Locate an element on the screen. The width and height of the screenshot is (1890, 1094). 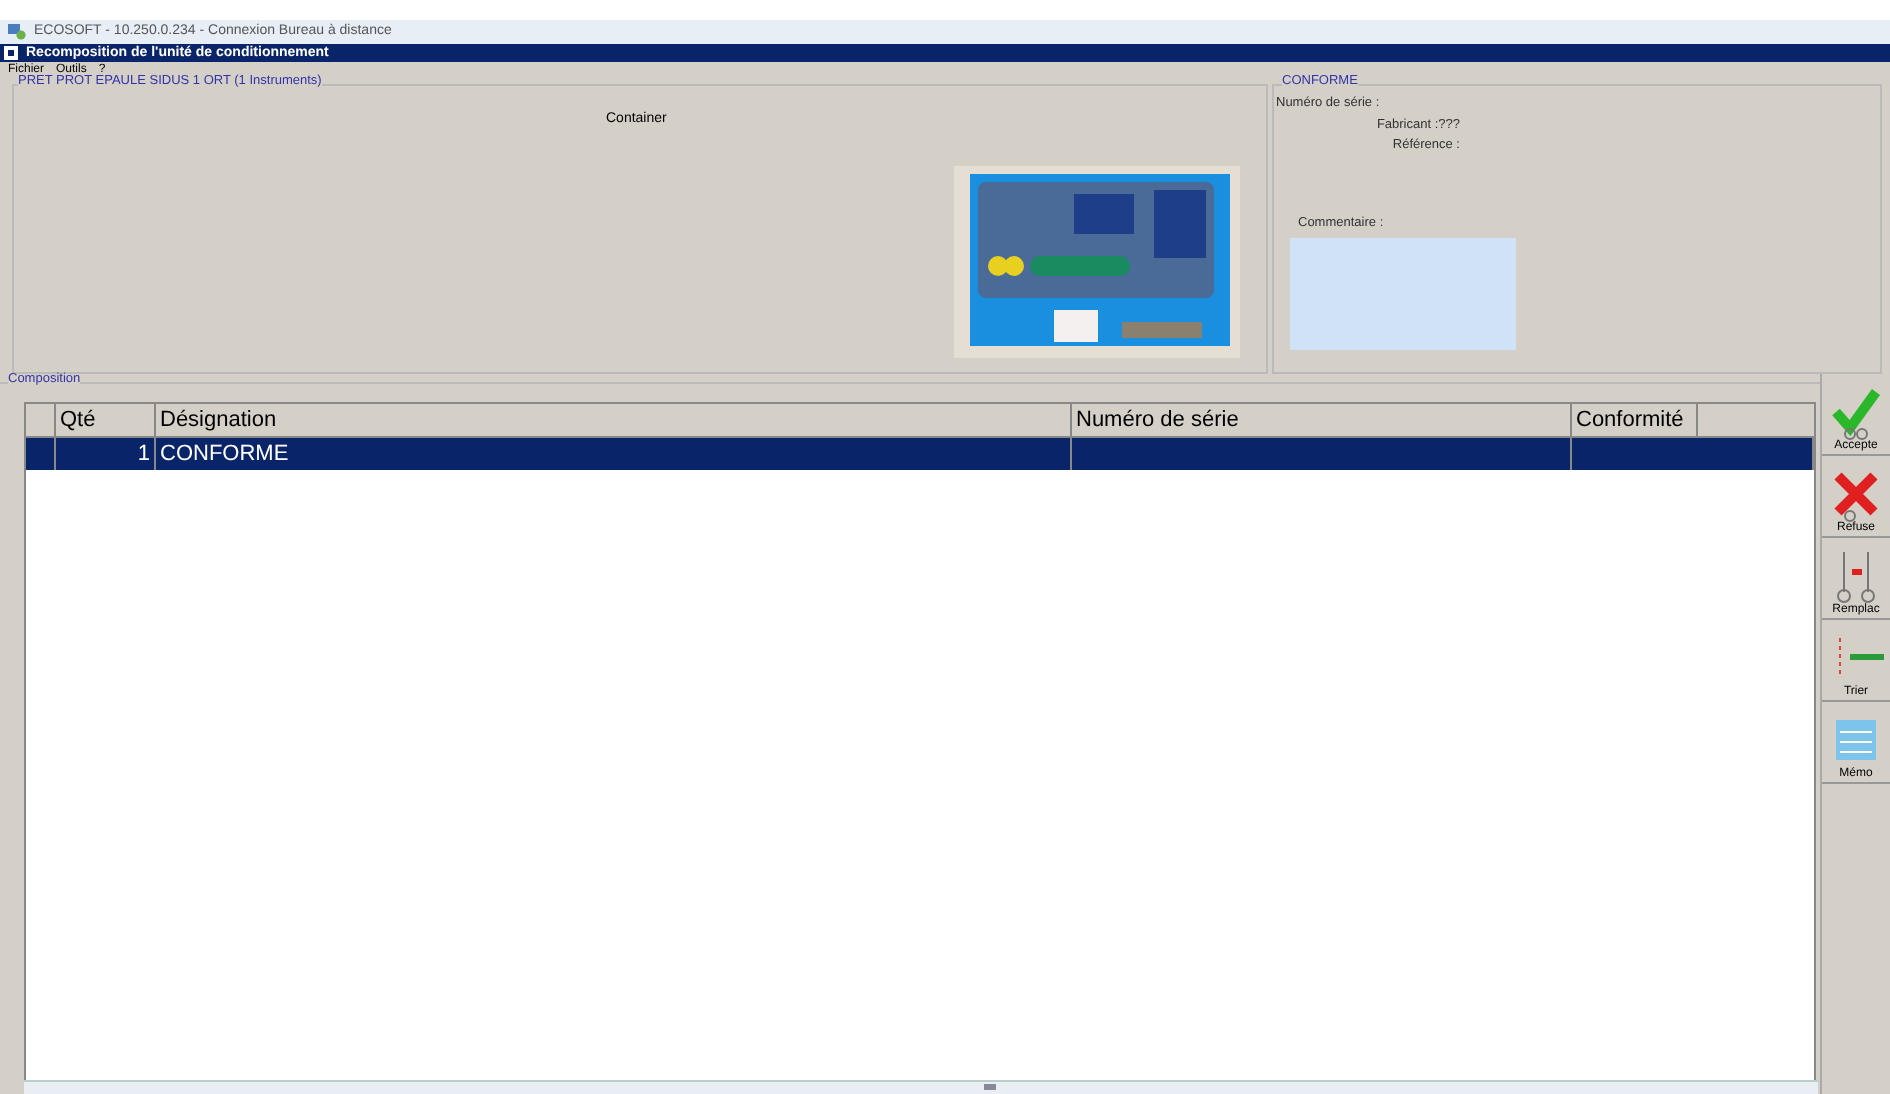
column-header: Désignation is located at coordinates (614, 420).